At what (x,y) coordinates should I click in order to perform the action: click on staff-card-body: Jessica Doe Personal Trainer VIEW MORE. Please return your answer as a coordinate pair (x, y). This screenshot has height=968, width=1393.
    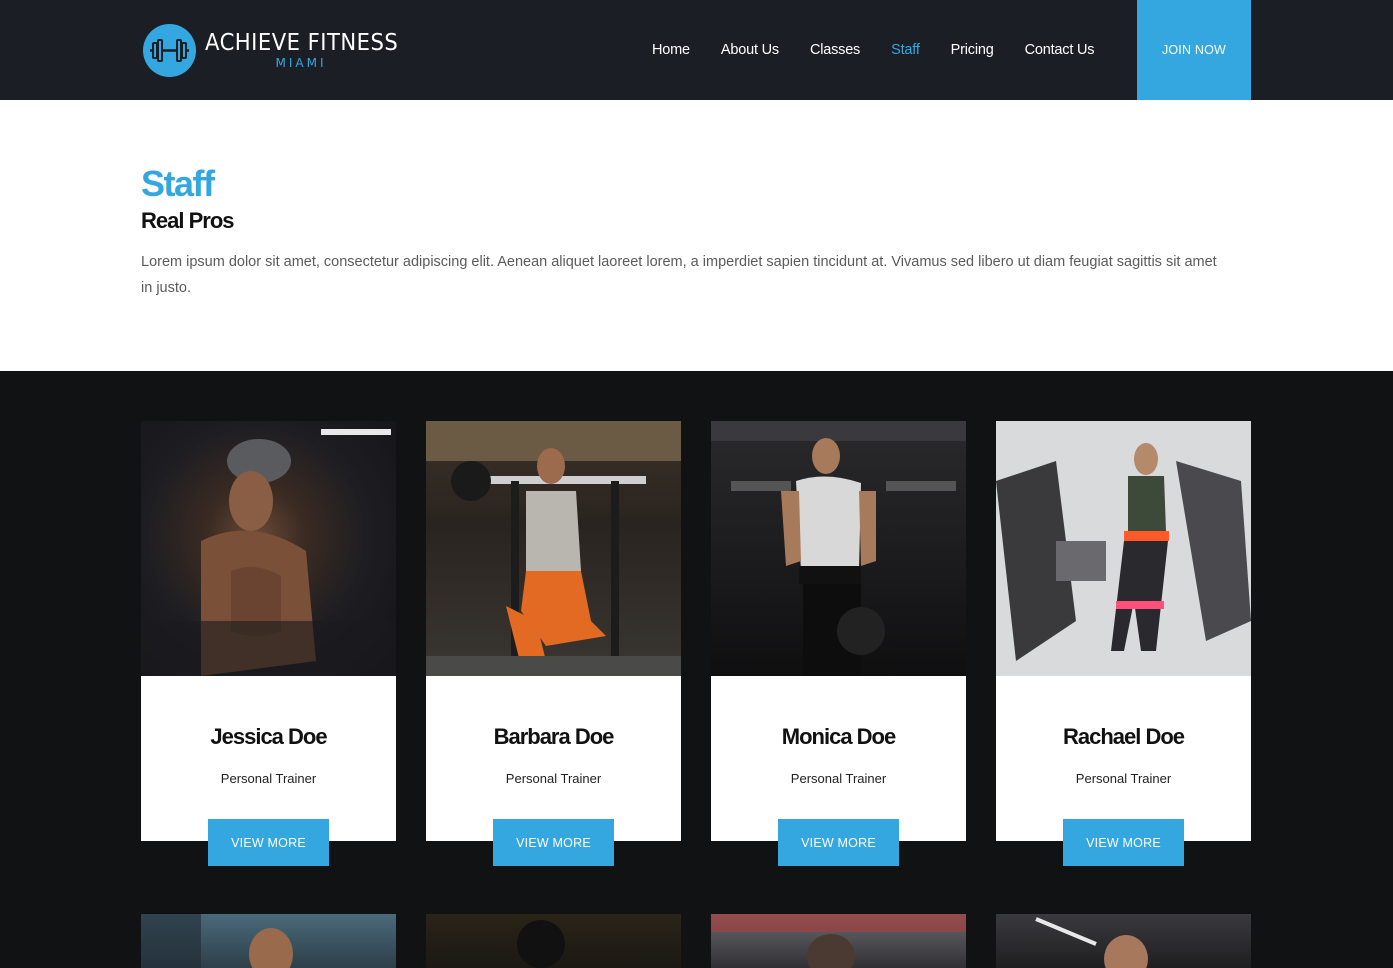
    Looking at the image, I should click on (268, 771).